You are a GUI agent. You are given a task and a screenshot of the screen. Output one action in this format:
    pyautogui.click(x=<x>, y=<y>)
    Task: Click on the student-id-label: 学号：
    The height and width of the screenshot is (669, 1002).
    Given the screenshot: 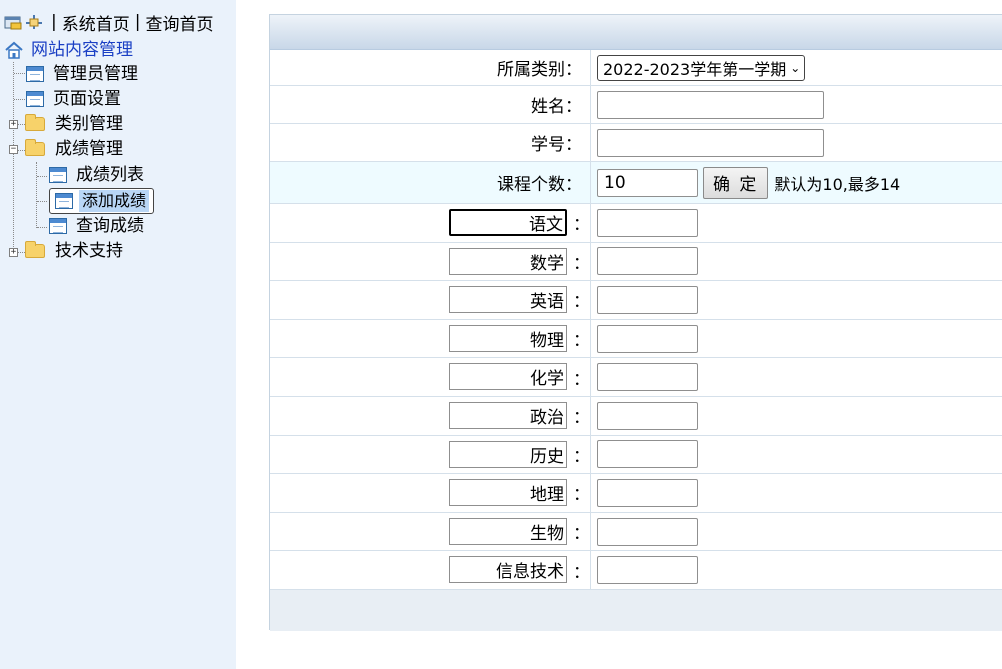 What is the action you would take?
    pyautogui.click(x=556, y=145)
    